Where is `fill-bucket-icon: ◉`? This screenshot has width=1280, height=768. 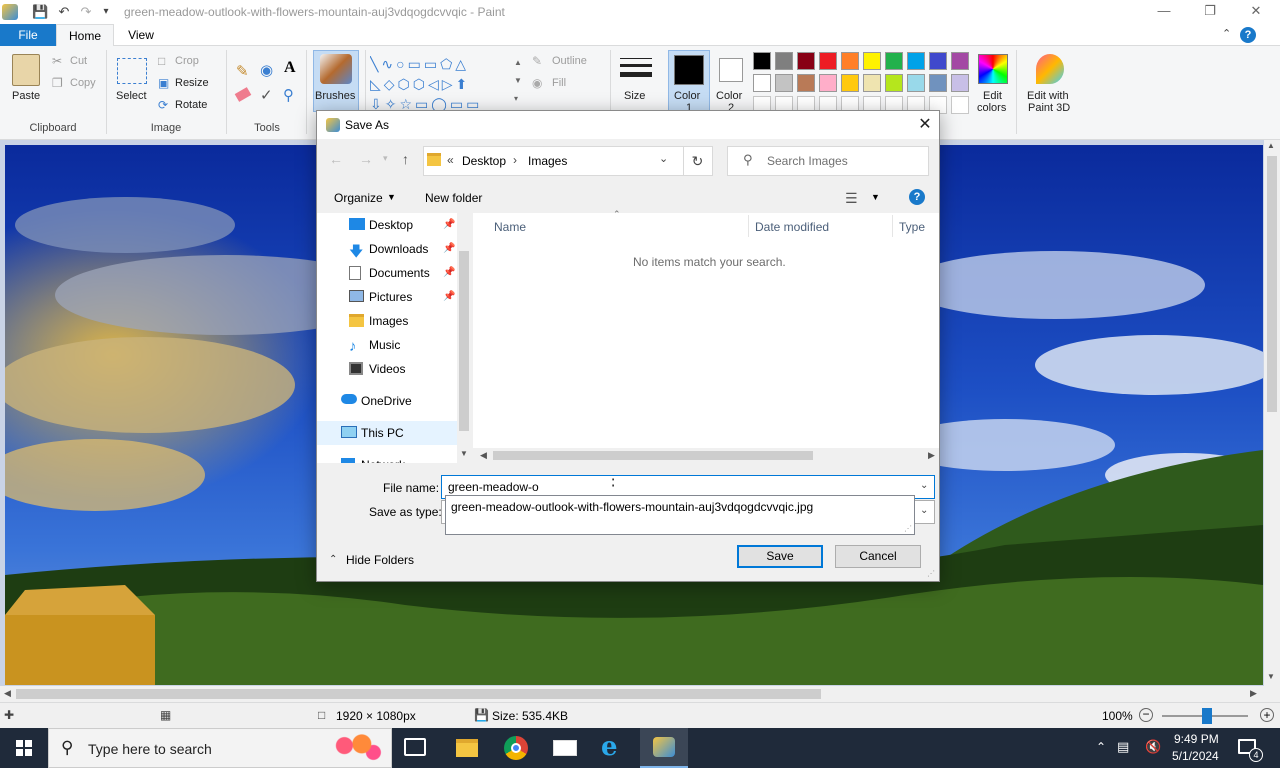
fill-bucket-icon: ◉ is located at coordinates (266, 70).